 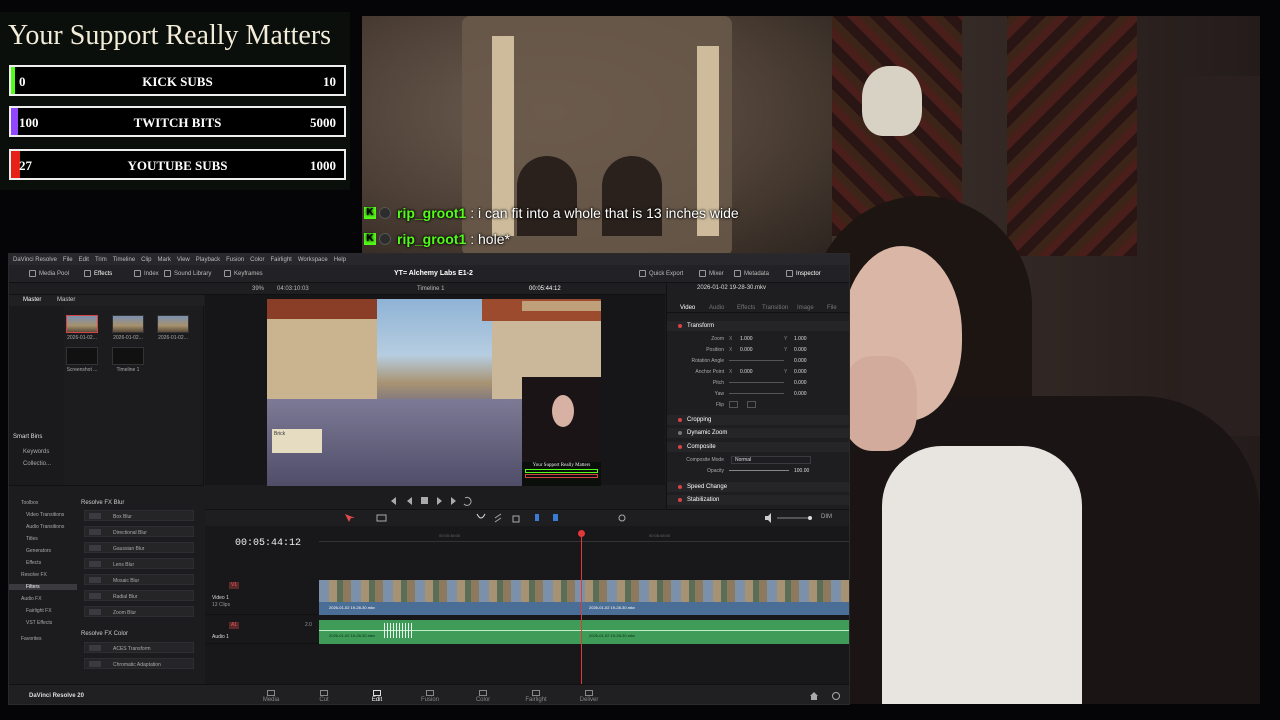 I want to click on tab-transition: Transition, so click(x=775, y=308).